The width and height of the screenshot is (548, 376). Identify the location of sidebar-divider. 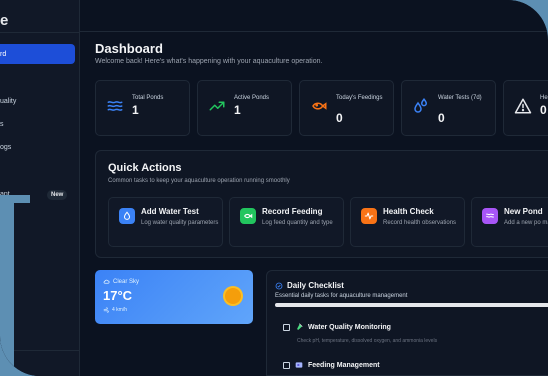
(40, 32).